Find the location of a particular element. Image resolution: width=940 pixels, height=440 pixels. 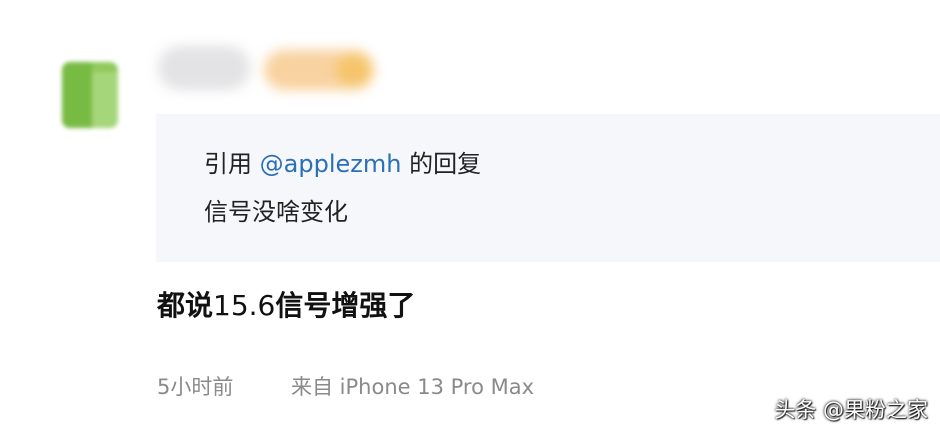

quote-text: 信号没啥变化 is located at coordinates (276, 212).